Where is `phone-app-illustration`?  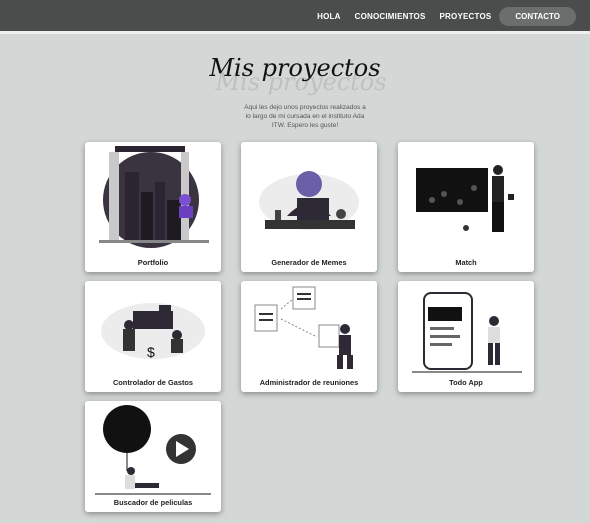 phone-app-illustration is located at coordinates (467, 332).